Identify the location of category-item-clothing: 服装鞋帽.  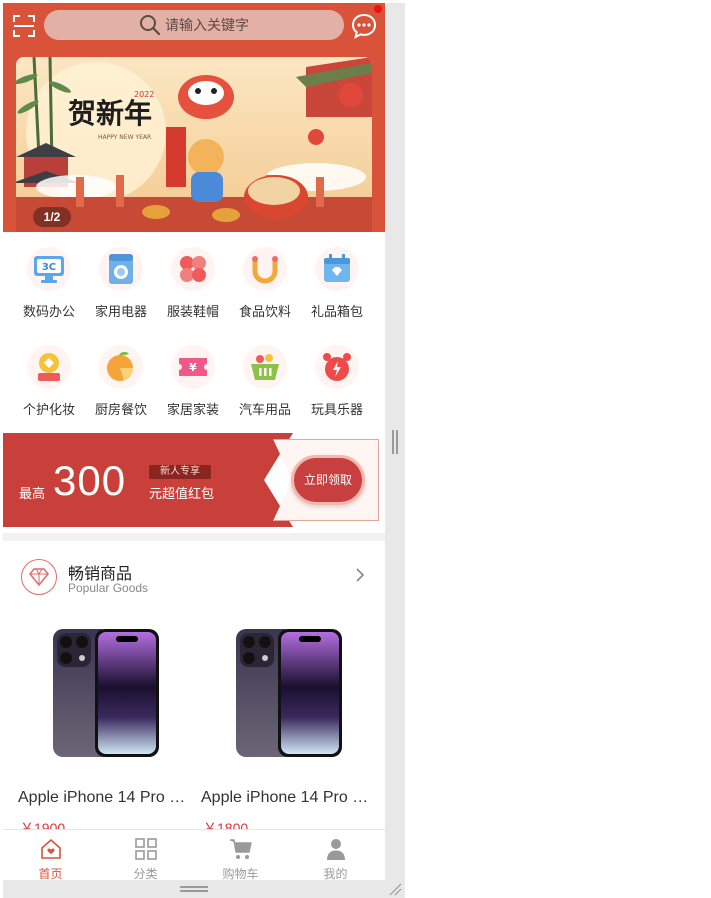
(193, 282).